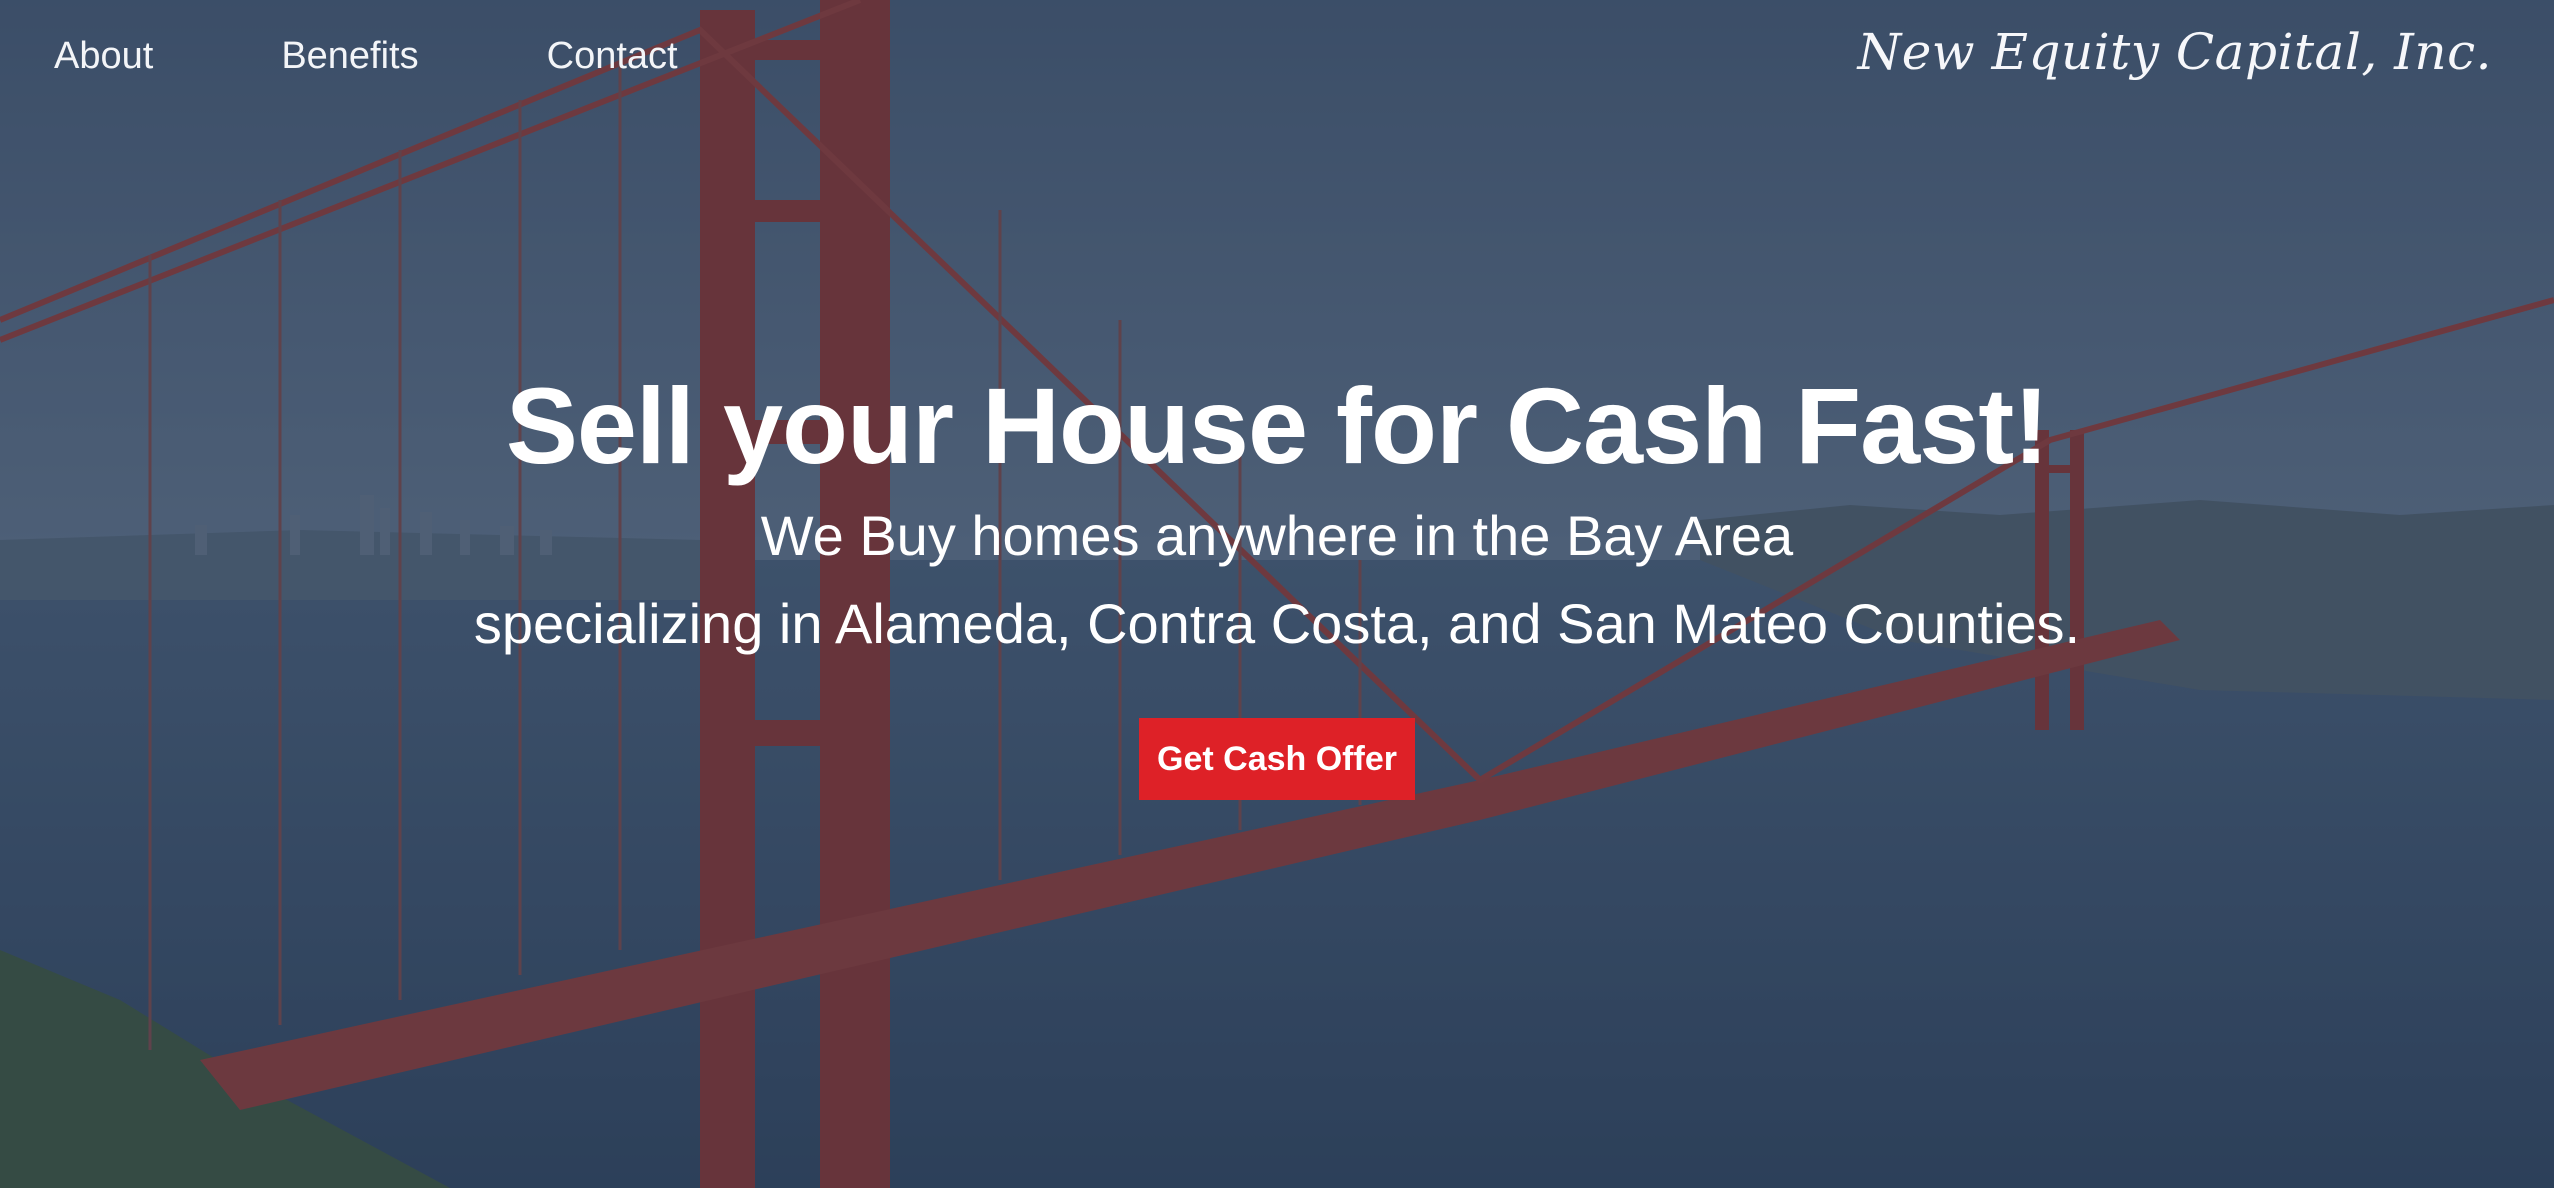 The image size is (2554, 1188). Describe the element at coordinates (349, 56) in the screenshot. I see `nav-link-benefits: Benefits` at that location.